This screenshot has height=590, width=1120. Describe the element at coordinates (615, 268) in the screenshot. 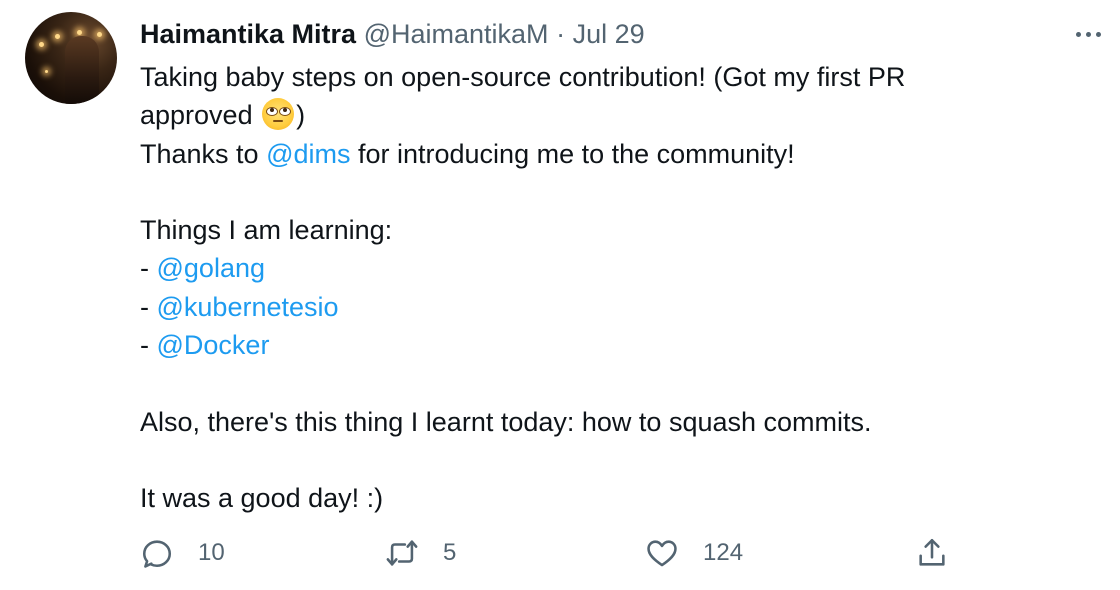

I see `tweet-line: - @golang` at that location.